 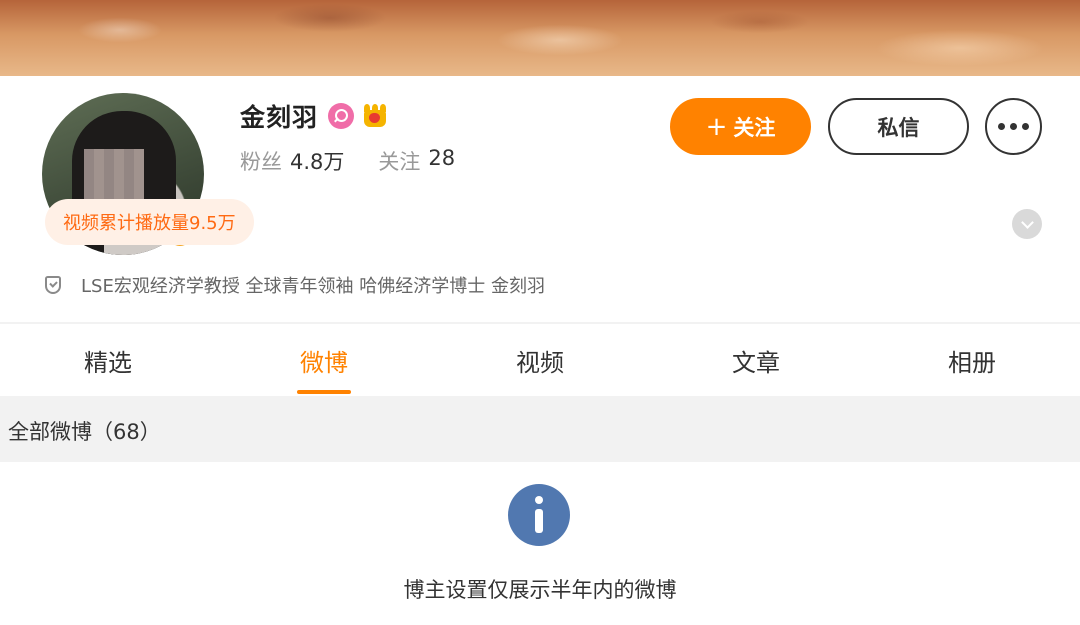 What do you see at coordinates (53, 285) in the screenshot?
I see `shield-icon` at bounding box center [53, 285].